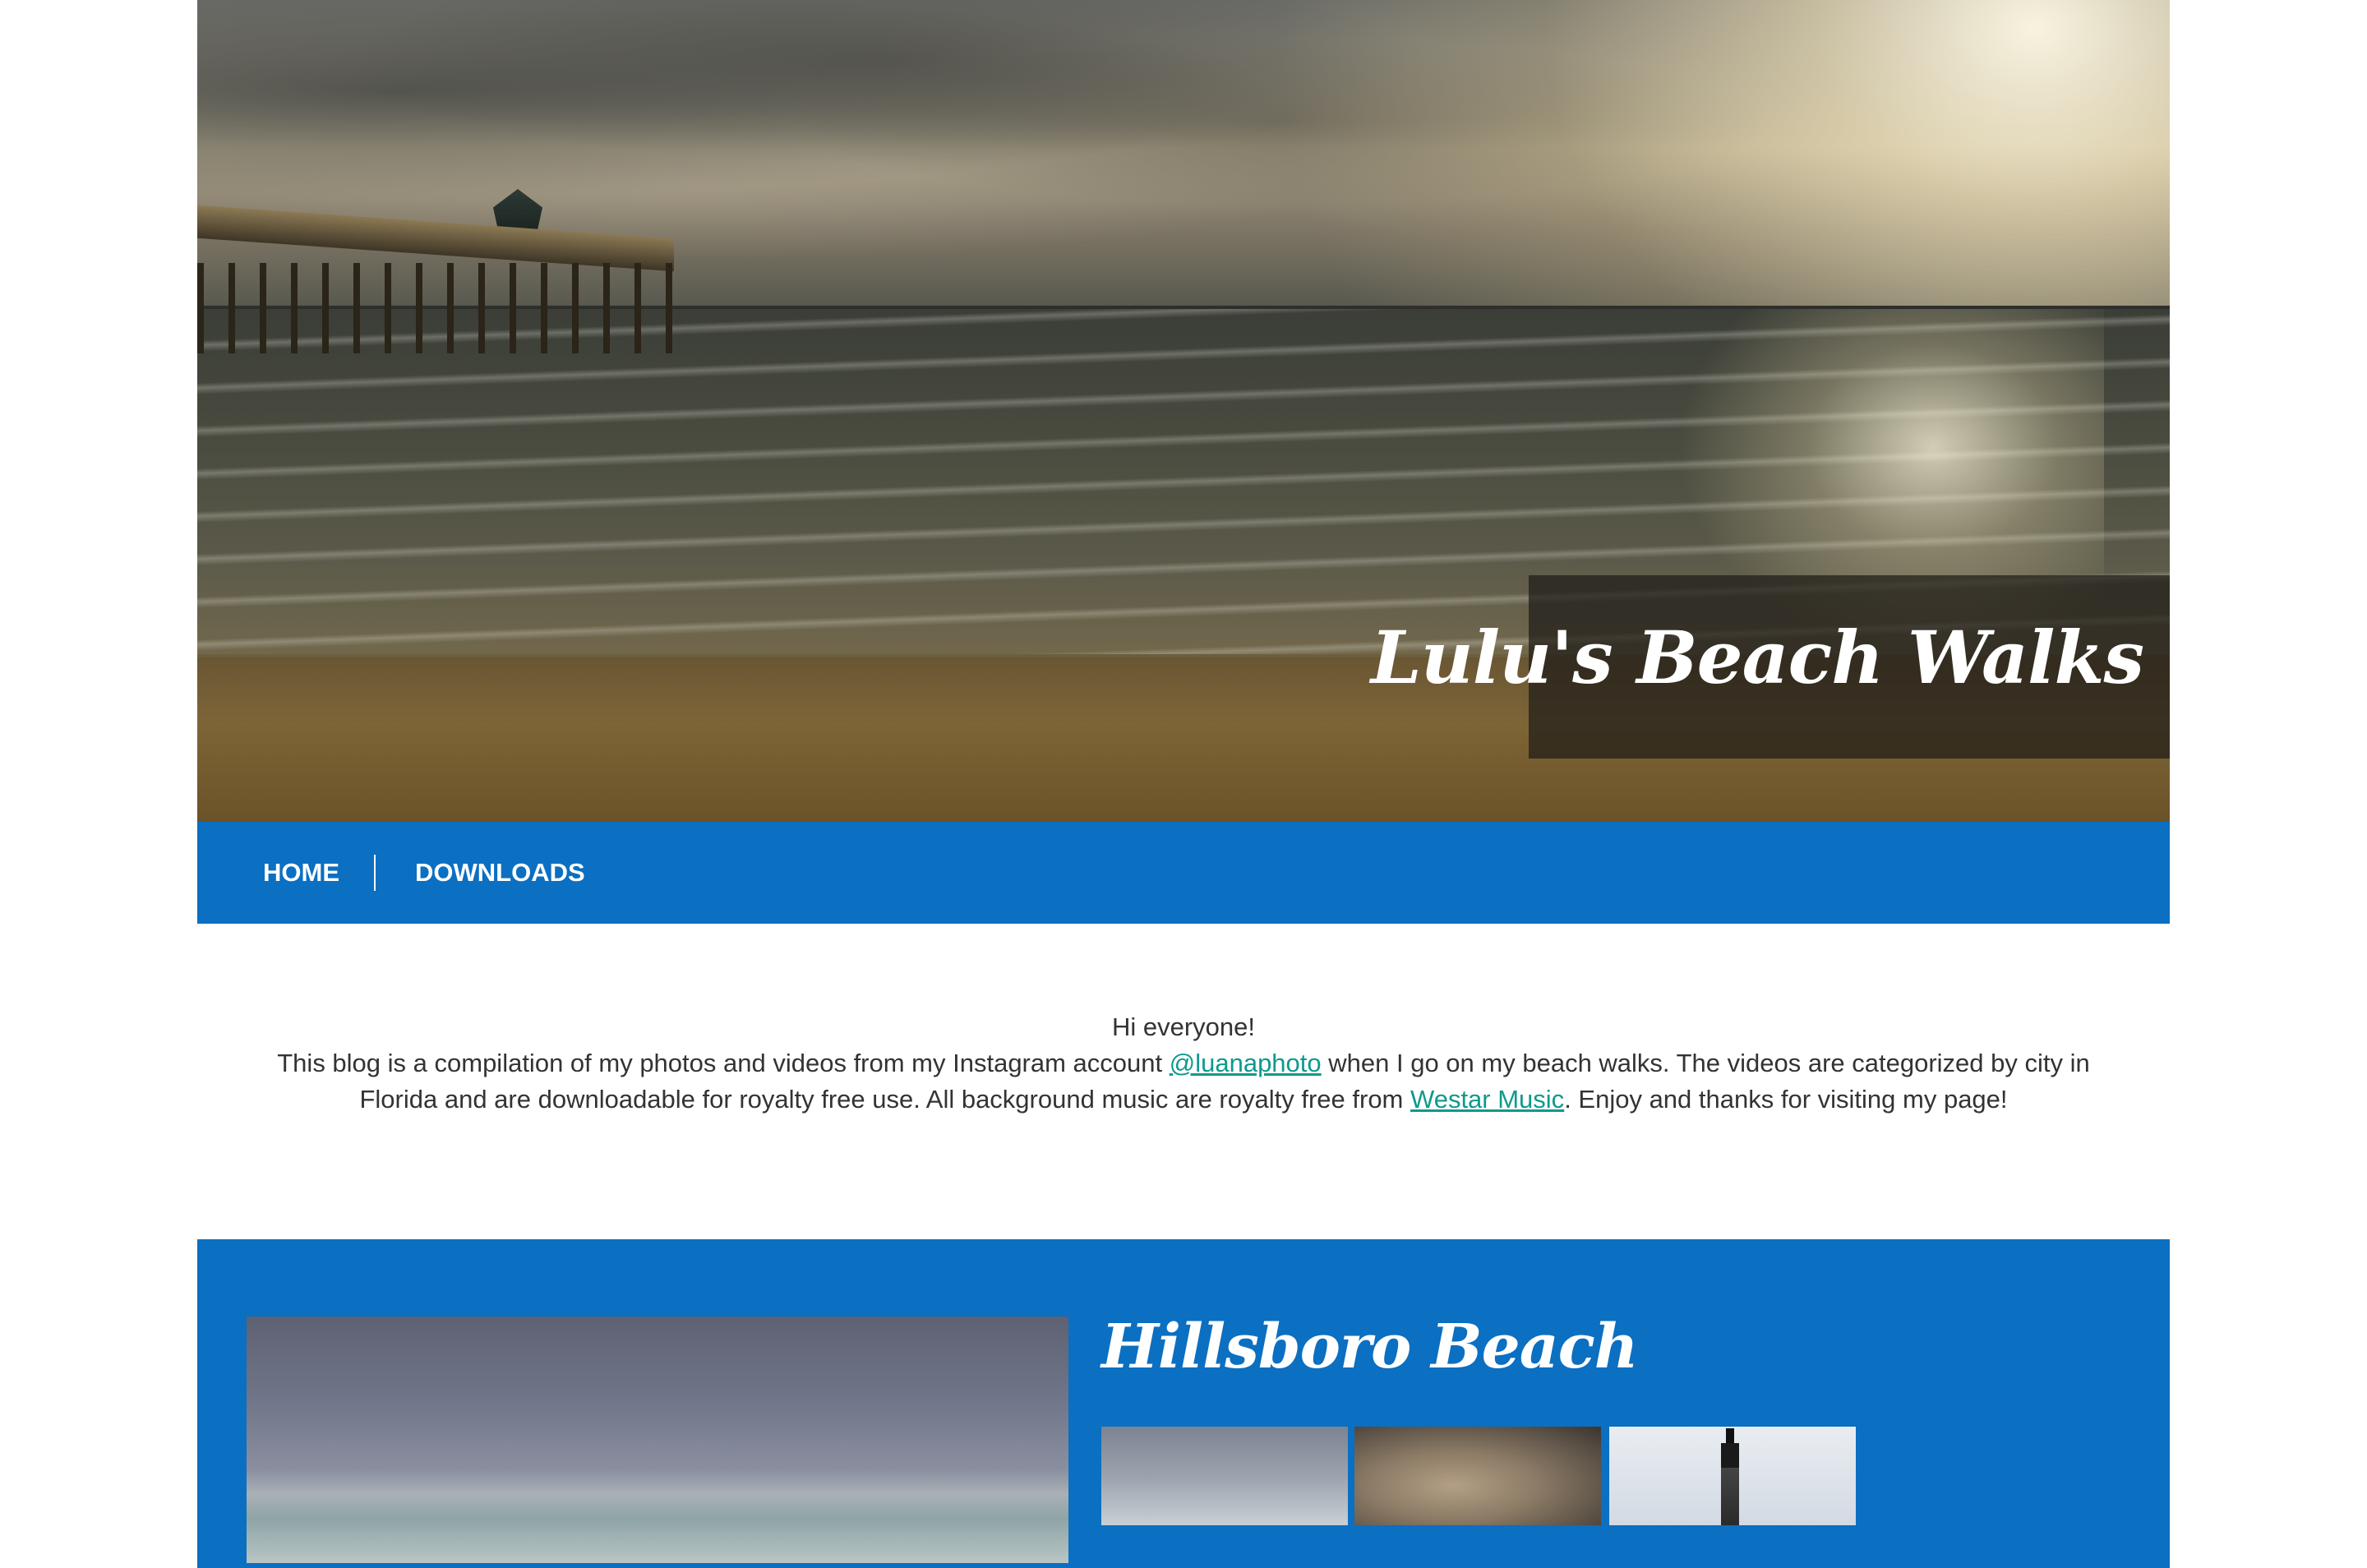 This screenshot has height=1568, width=2367. I want to click on instagram-link: @luanaphoto, so click(1246, 1063).